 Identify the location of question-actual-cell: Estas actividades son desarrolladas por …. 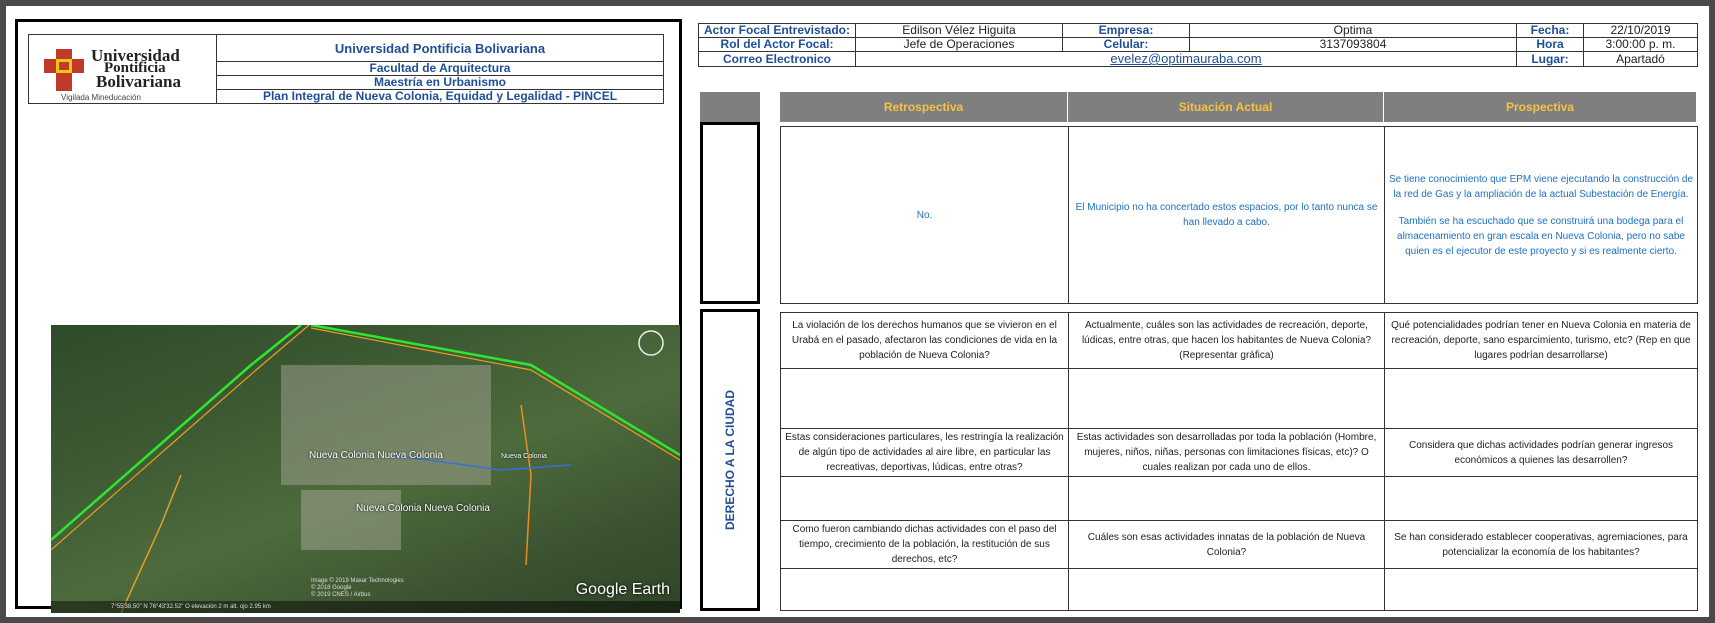
(1226, 452).